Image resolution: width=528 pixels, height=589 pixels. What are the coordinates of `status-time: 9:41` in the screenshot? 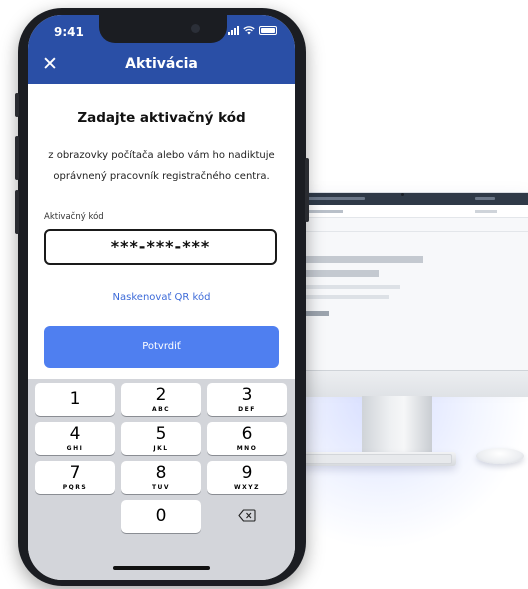 It's located at (69, 32).